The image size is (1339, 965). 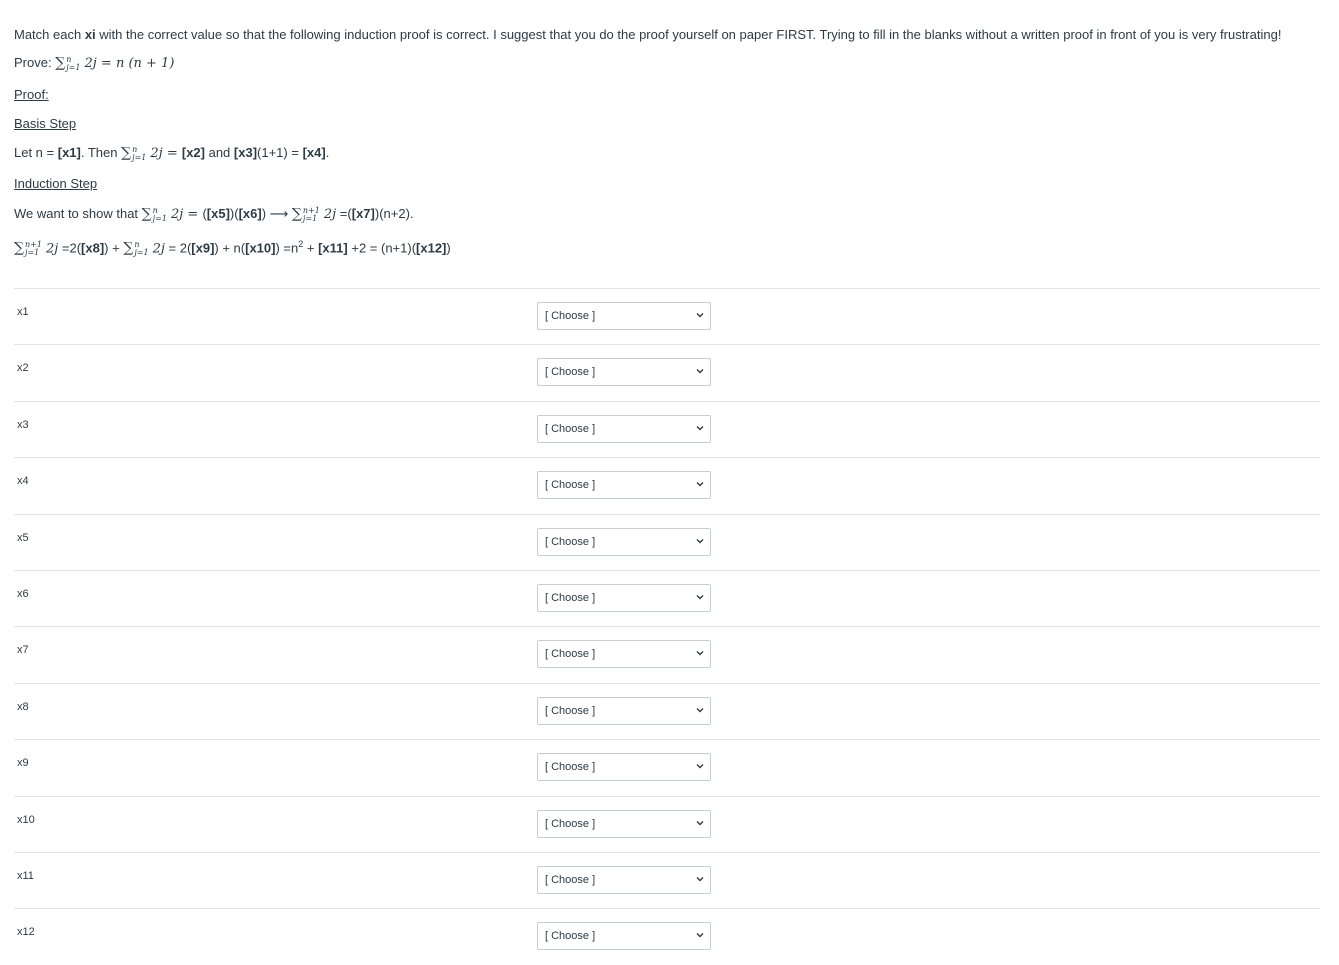 What do you see at coordinates (35, 62) in the screenshot?
I see `prove-label: Prove:` at bounding box center [35, 62].